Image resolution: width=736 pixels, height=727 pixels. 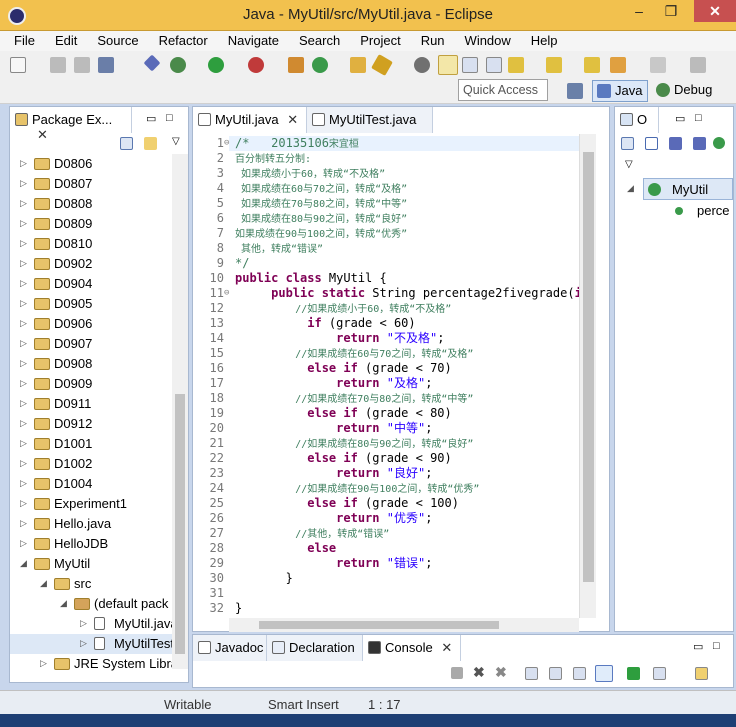 I want to click on open-console-icon, so click(x=701, y=673).